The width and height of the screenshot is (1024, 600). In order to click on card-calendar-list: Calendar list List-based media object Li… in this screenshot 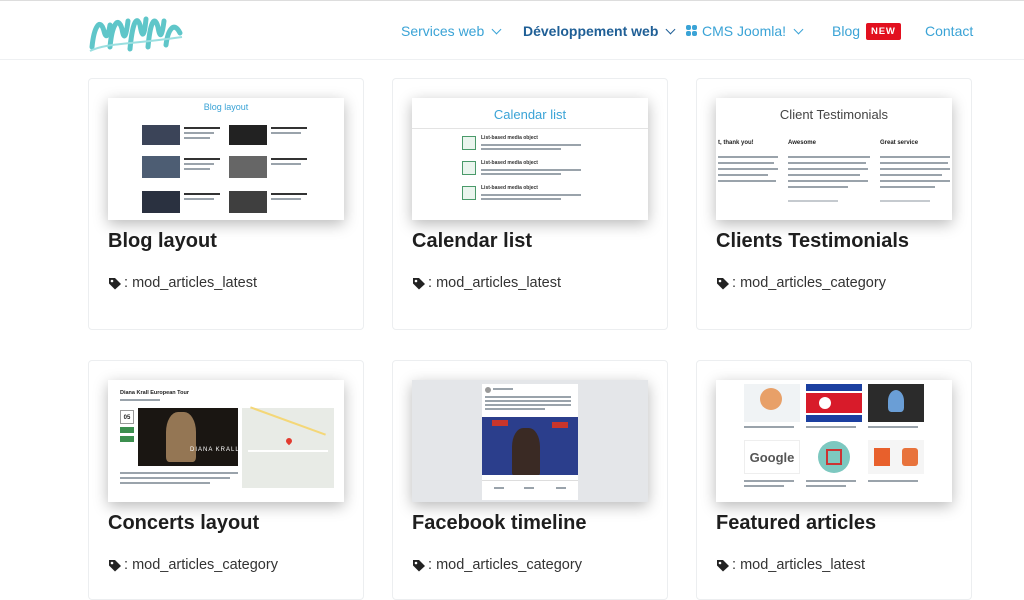, I will do `click(530, 204)`.